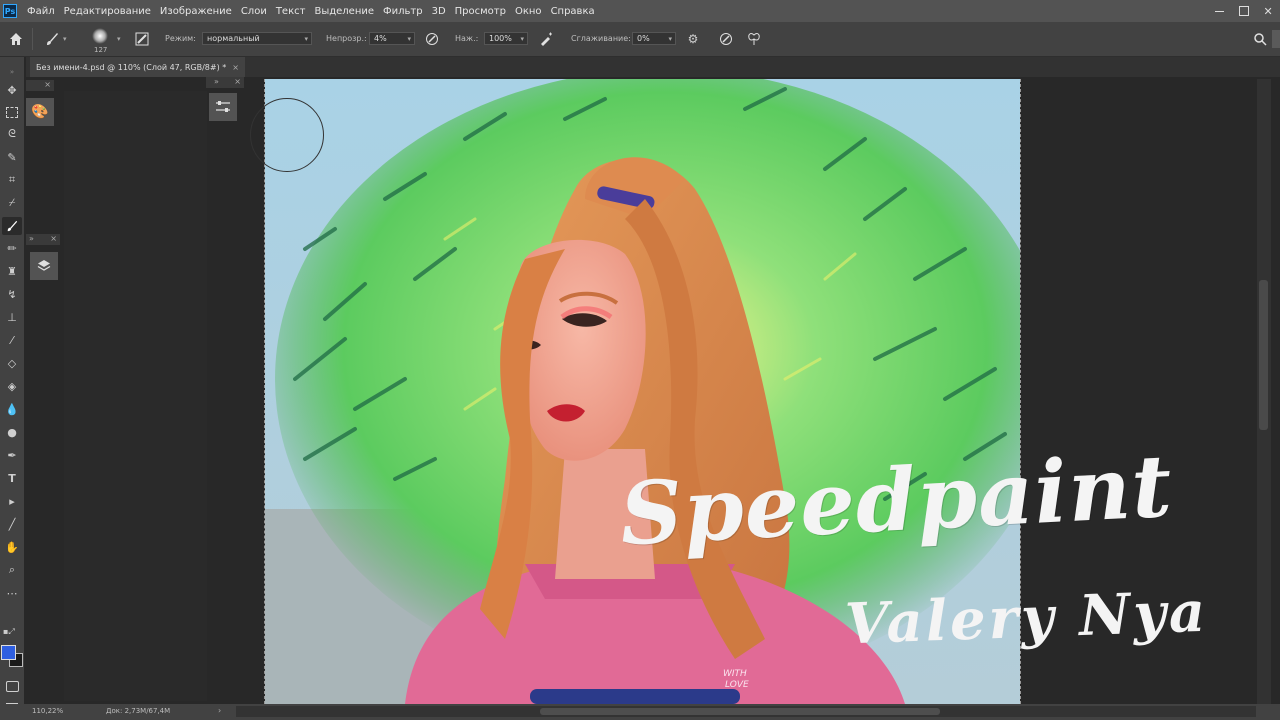 The image size is (1280, 720). I want to click on document-info: Док: 2,73M/67,4M, so click(138, 711).